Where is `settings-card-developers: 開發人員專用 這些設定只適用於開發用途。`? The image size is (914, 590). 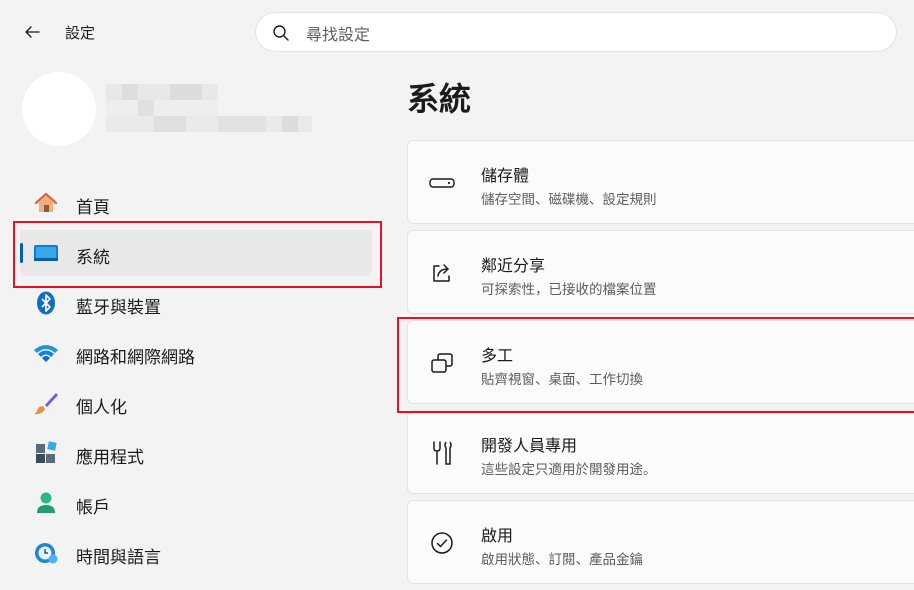
settings-card-developers: 開發人員專用 這些設定只適用於開發用途。 is located at coordinates (660, 452).